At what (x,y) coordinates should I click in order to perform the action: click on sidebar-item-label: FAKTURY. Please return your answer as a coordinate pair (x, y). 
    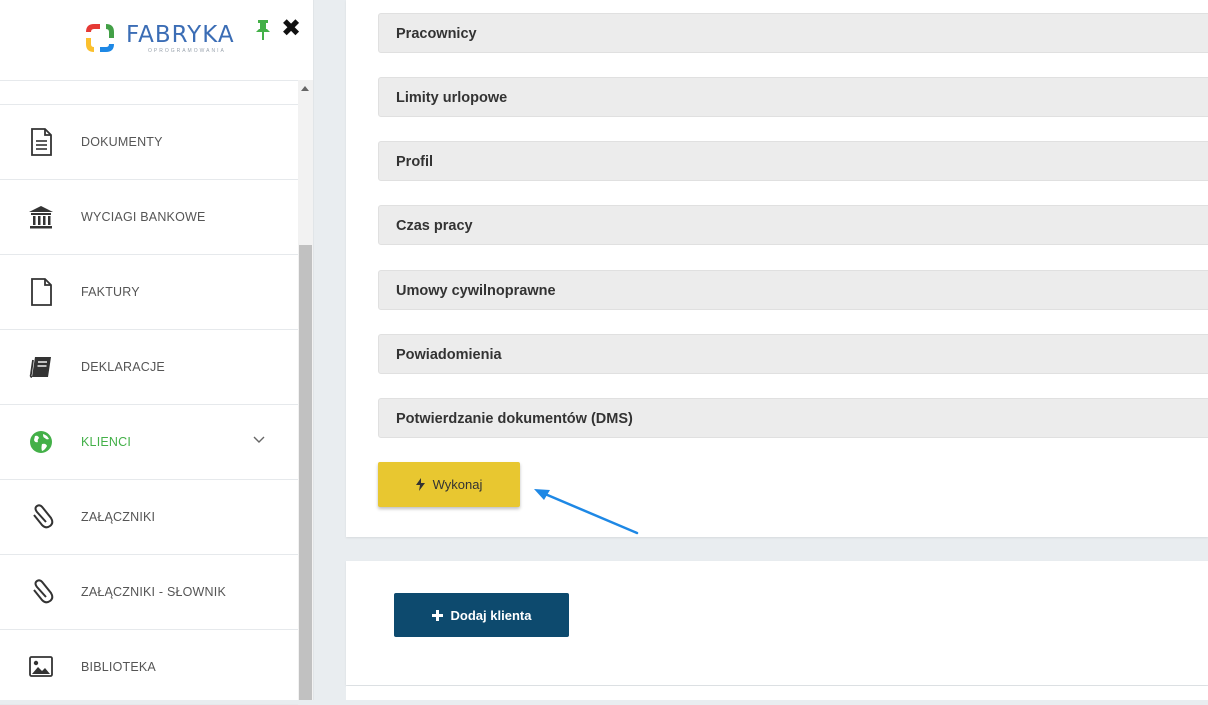
    Looking at the image, I should click on (110, 292).